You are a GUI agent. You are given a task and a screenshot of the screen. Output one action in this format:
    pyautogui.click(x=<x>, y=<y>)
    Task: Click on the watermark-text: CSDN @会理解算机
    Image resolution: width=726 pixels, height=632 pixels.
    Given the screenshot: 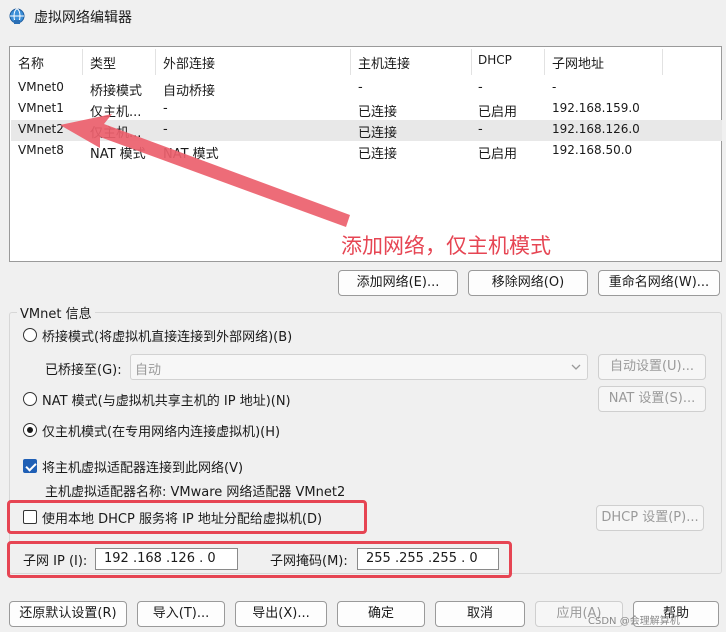 What is the action you would take?
    pyautogui.click(x=634, y=621)
    